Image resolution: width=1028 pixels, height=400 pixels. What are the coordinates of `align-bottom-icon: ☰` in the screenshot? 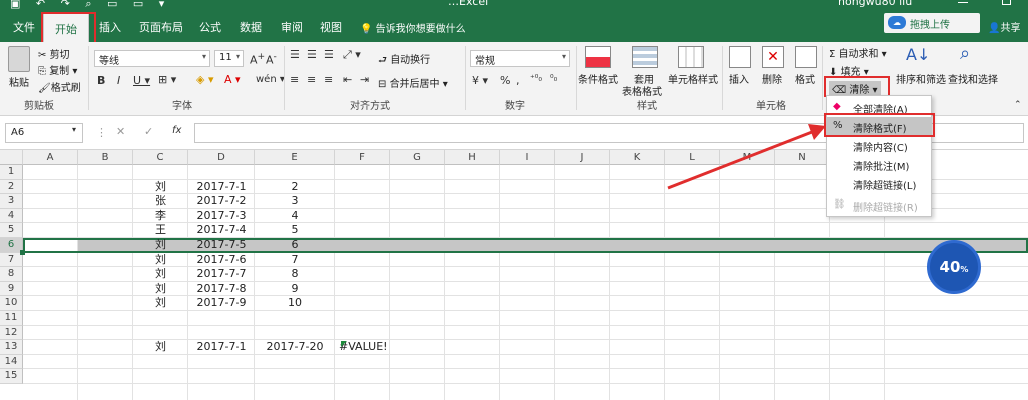 It's located at (329, 54).